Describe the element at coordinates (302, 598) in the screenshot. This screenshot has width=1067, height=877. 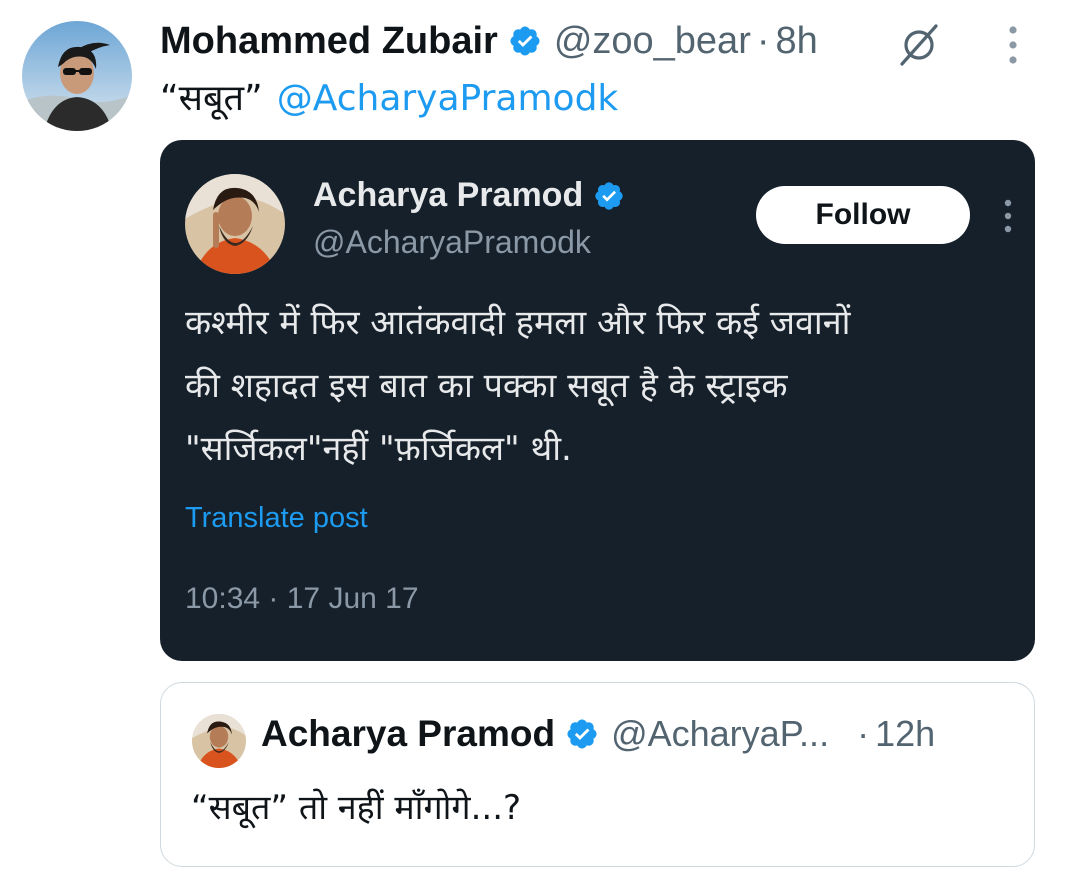
I see `embedded-timestamp: 10:34 · 17 Jun 17` at that location.